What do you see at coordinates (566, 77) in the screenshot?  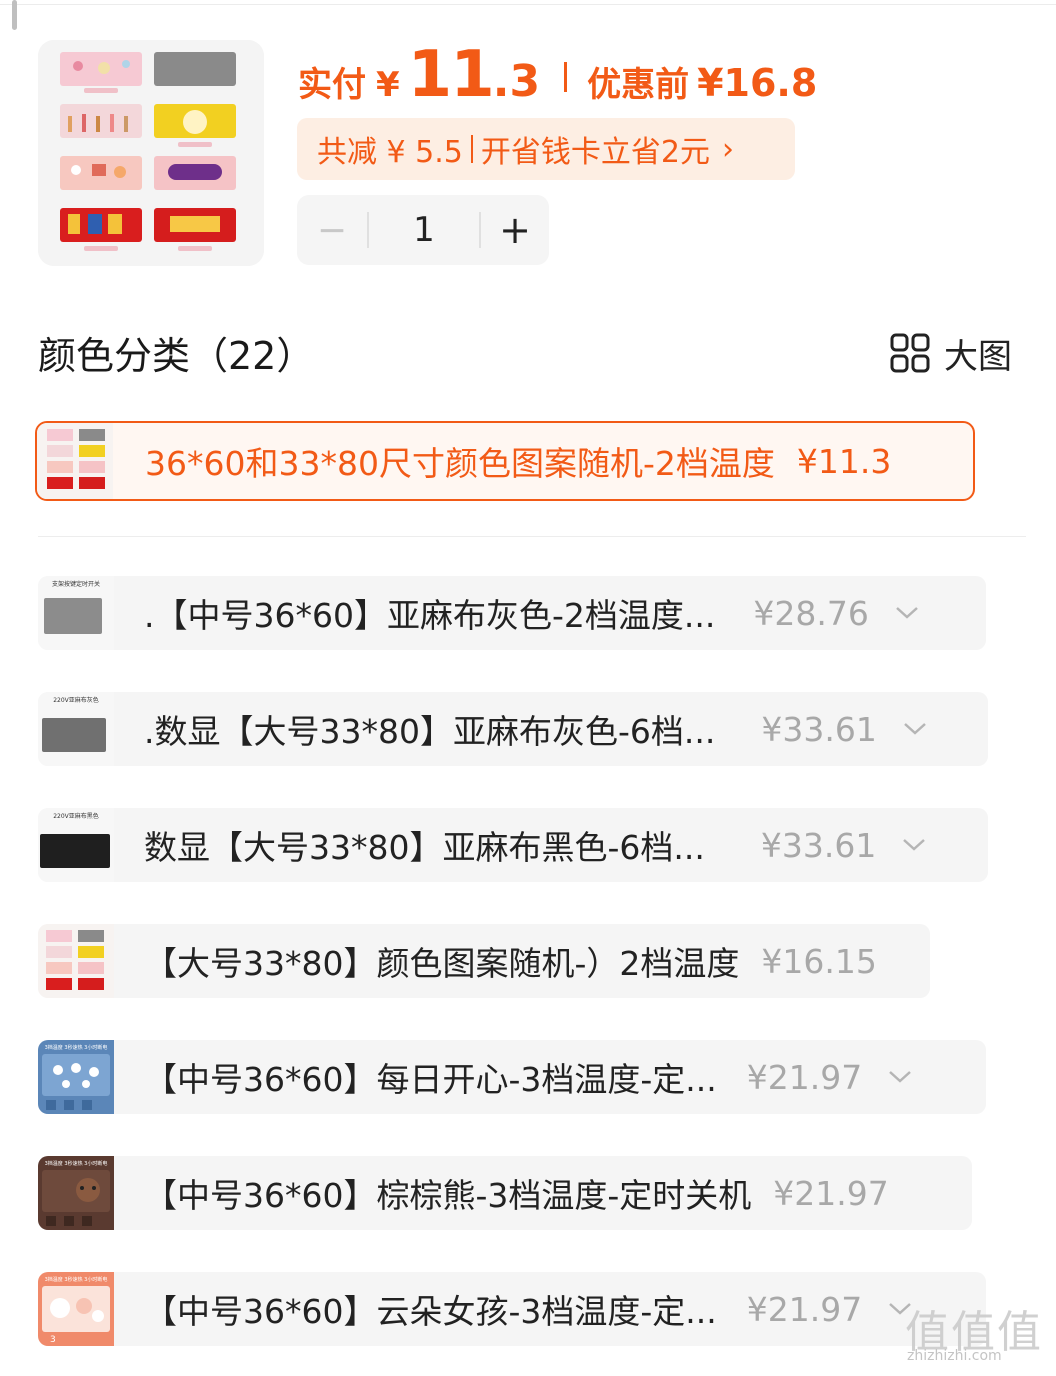 I see `price-separator` at bounding box center [566, 77].